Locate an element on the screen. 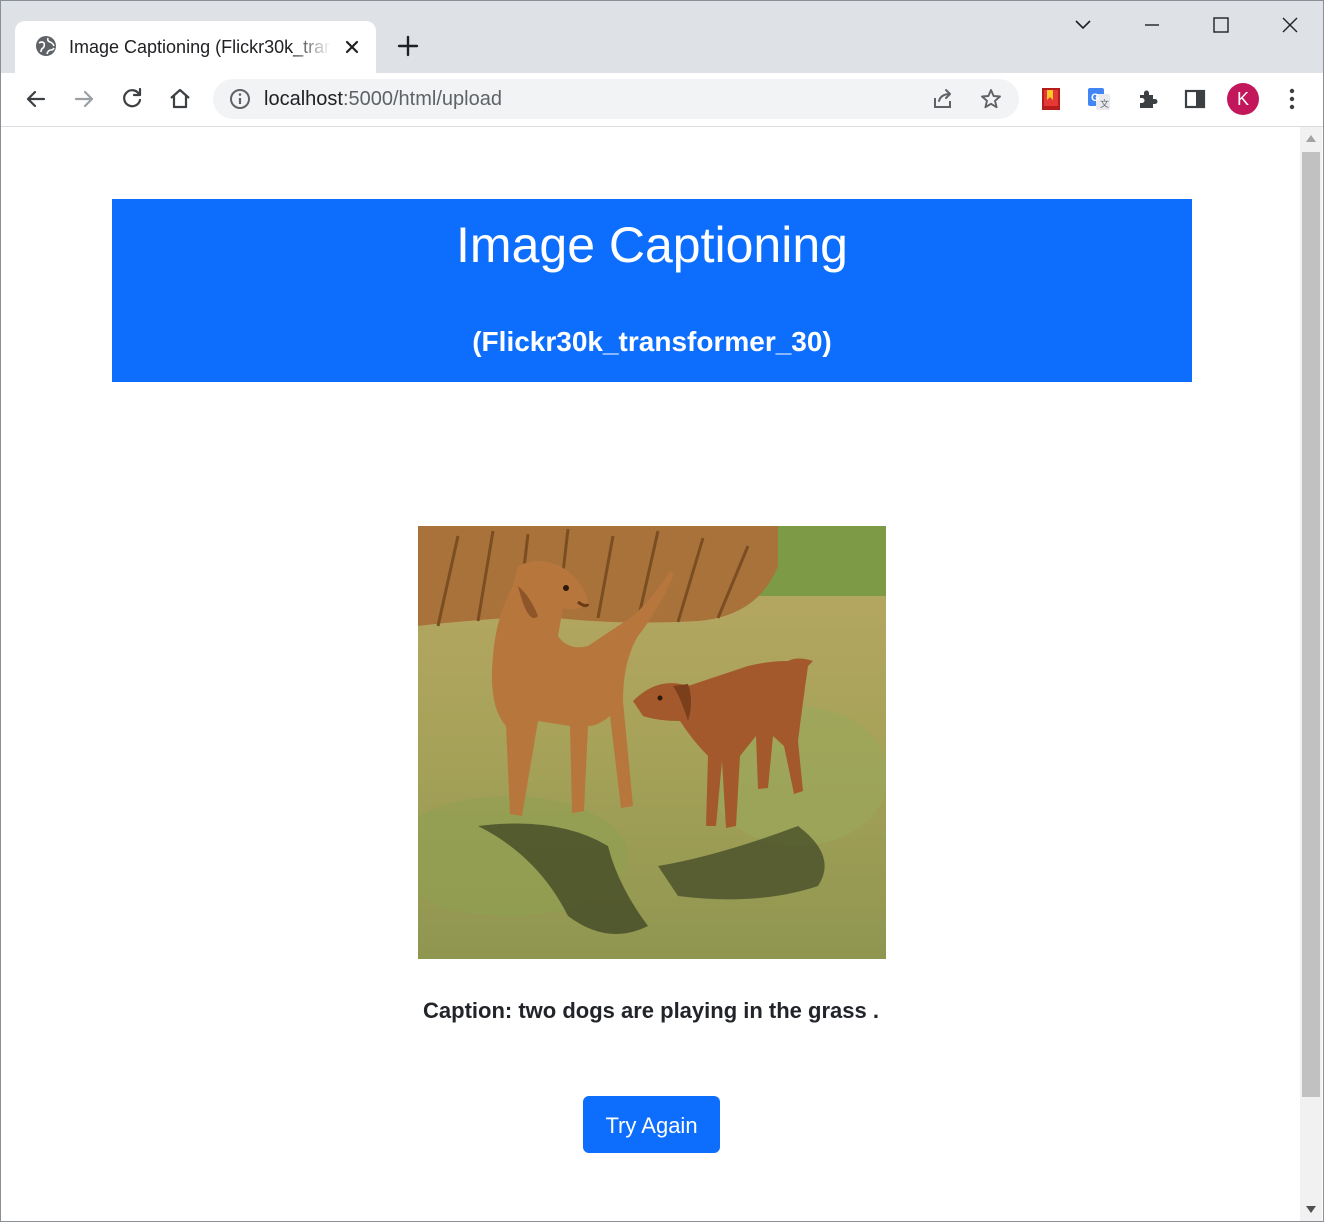  dogs-photo-illustration is located at coordinates (652, 742).